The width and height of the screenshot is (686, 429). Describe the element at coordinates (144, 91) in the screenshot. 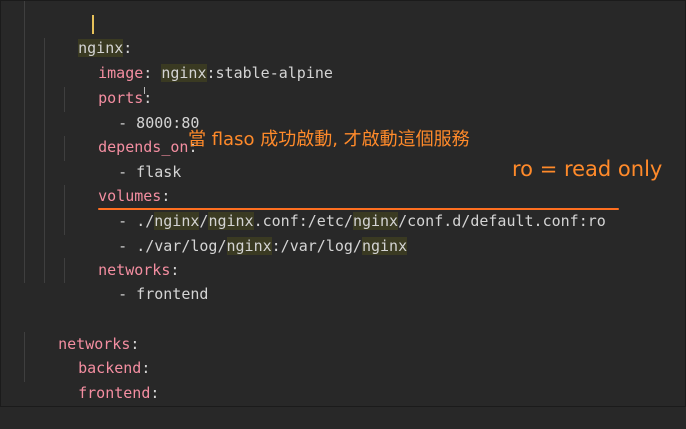

I see `mouse-ibeam-icon: I` at that location.